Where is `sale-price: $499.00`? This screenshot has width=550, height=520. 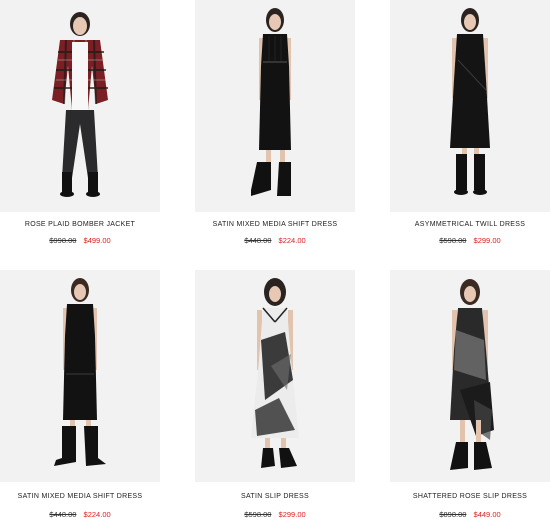
sale-price: $499.00 is located at coordinates (97, 240).